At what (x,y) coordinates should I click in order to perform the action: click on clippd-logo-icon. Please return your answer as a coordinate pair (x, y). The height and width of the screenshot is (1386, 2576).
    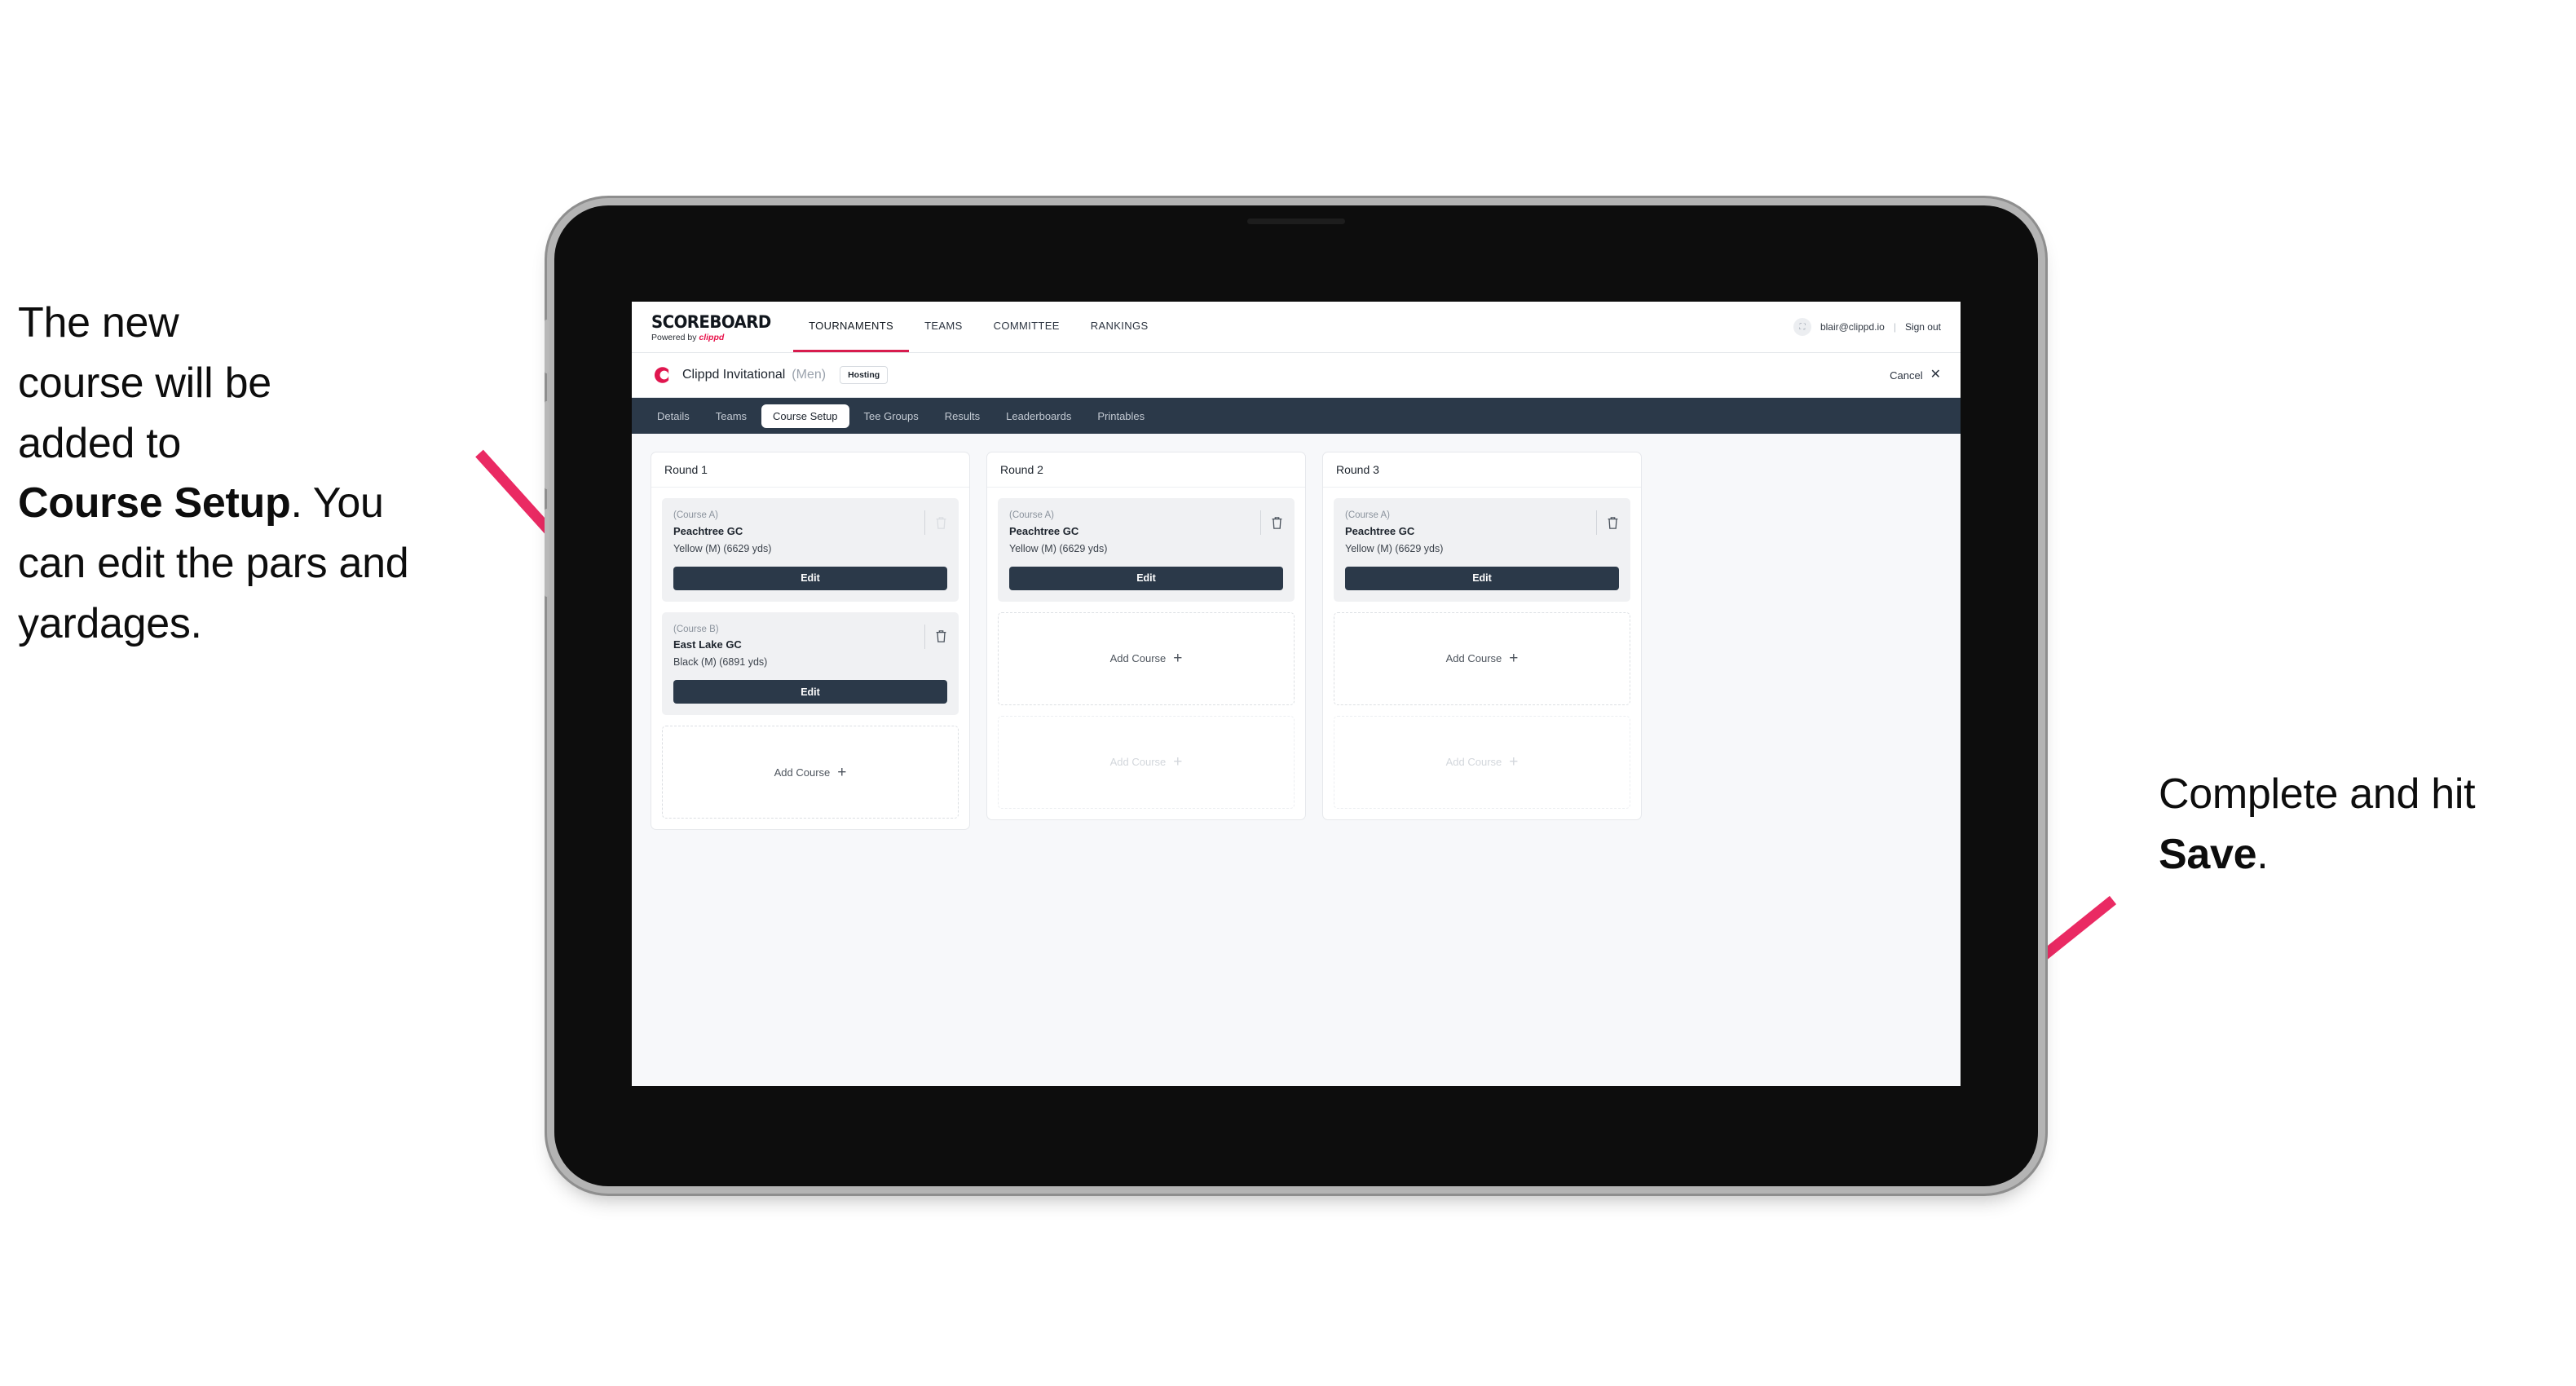
    Looking at the image, I should click on (661, 375).